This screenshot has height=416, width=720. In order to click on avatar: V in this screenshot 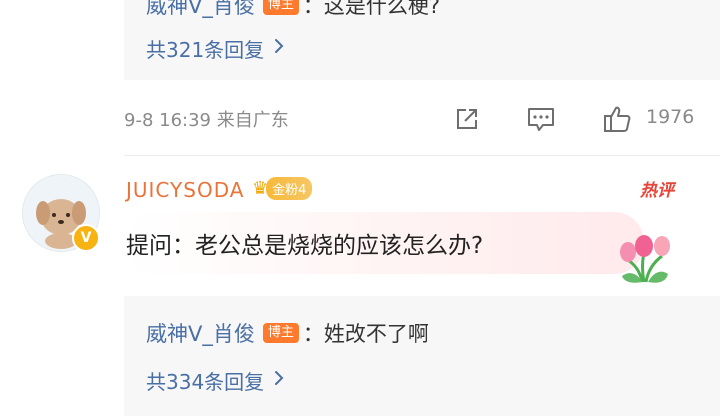, I will do `click(62, 214)`.